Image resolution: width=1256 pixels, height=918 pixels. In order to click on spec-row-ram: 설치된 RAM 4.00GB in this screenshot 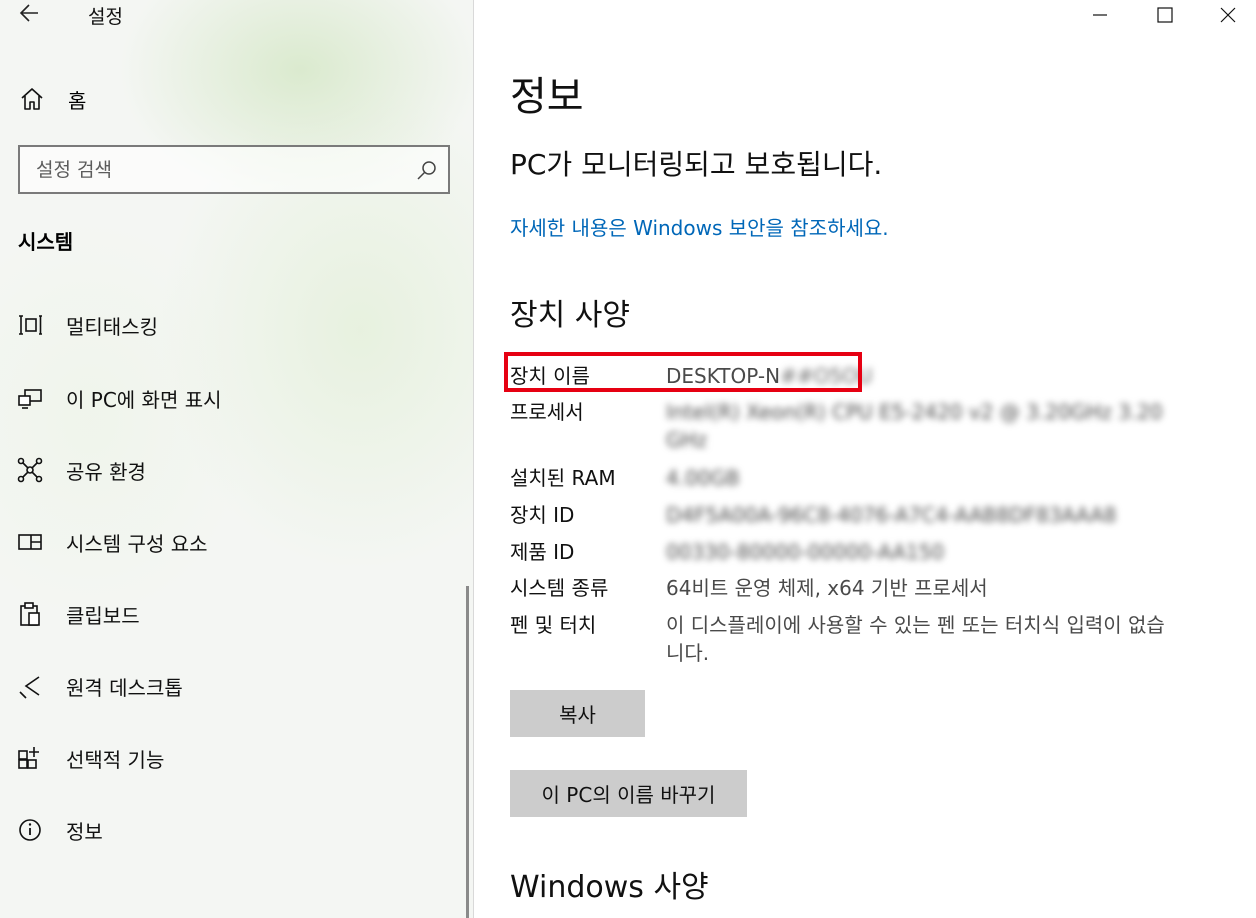, I will do `click(843, 478)`.